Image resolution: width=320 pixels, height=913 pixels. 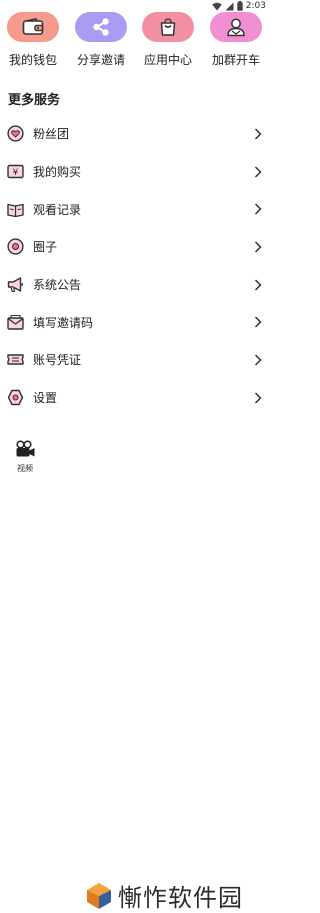 I want to click on menu-label-circle: 圈子, so click(x=45, y=247).